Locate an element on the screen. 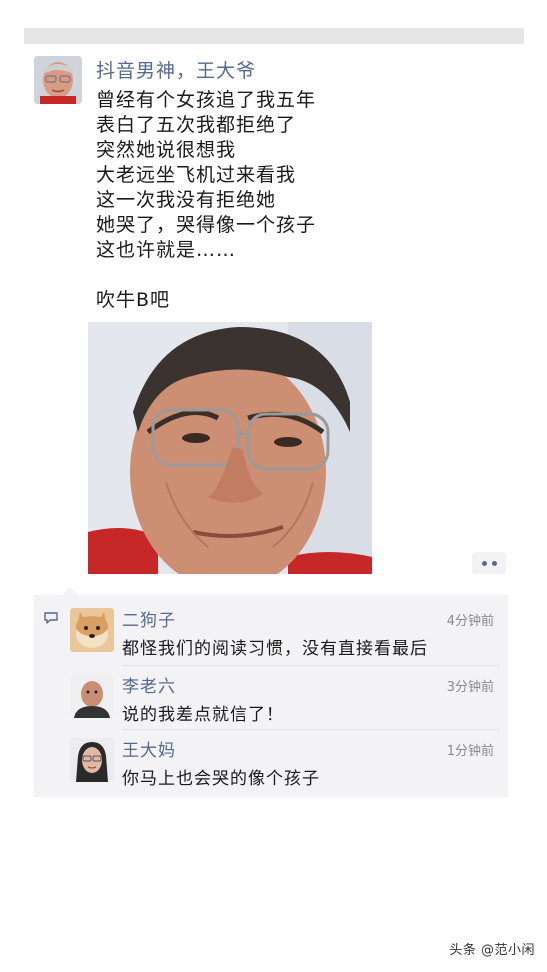 Image resolution: width=547 pixels, height=972 pixels. comment-item: 王大妈 1分钟前 你马上也会哭的像个孩子 is located at coordinates (285, 762).